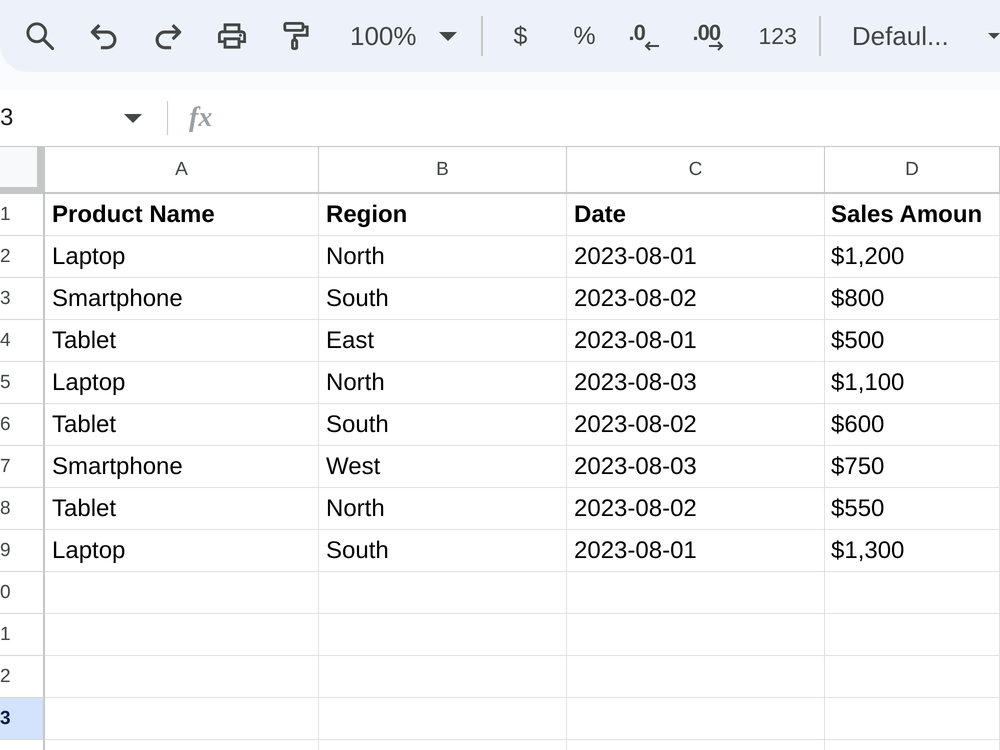 The image size is (1000, 750). What do you see at coordinates (22, 257) in the screenshot?
I see `row-header: 2` at bounding box center [22, 257].